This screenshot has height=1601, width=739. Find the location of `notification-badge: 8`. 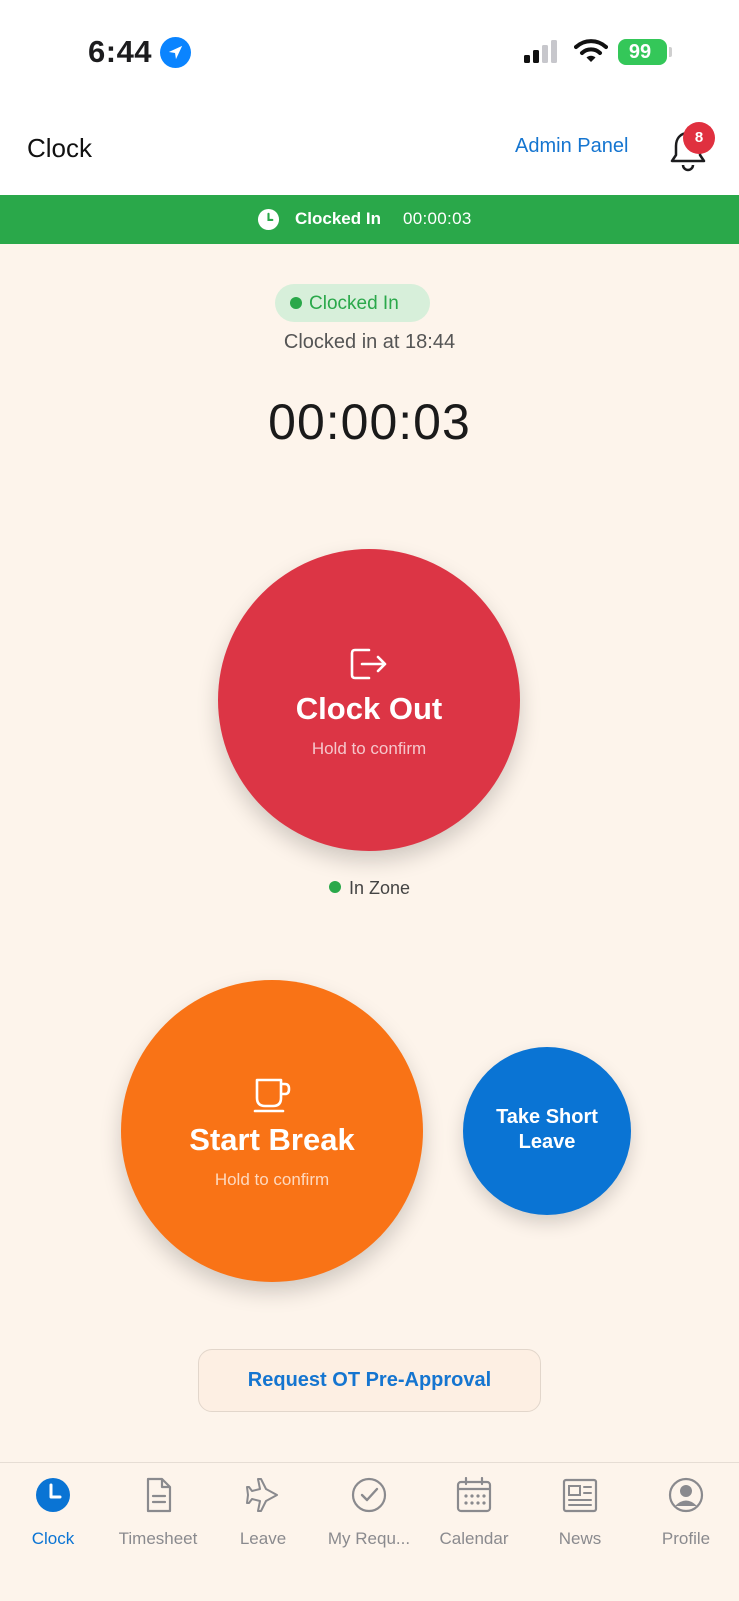

notification-badge: 8 is located at coordinates (699, 138).